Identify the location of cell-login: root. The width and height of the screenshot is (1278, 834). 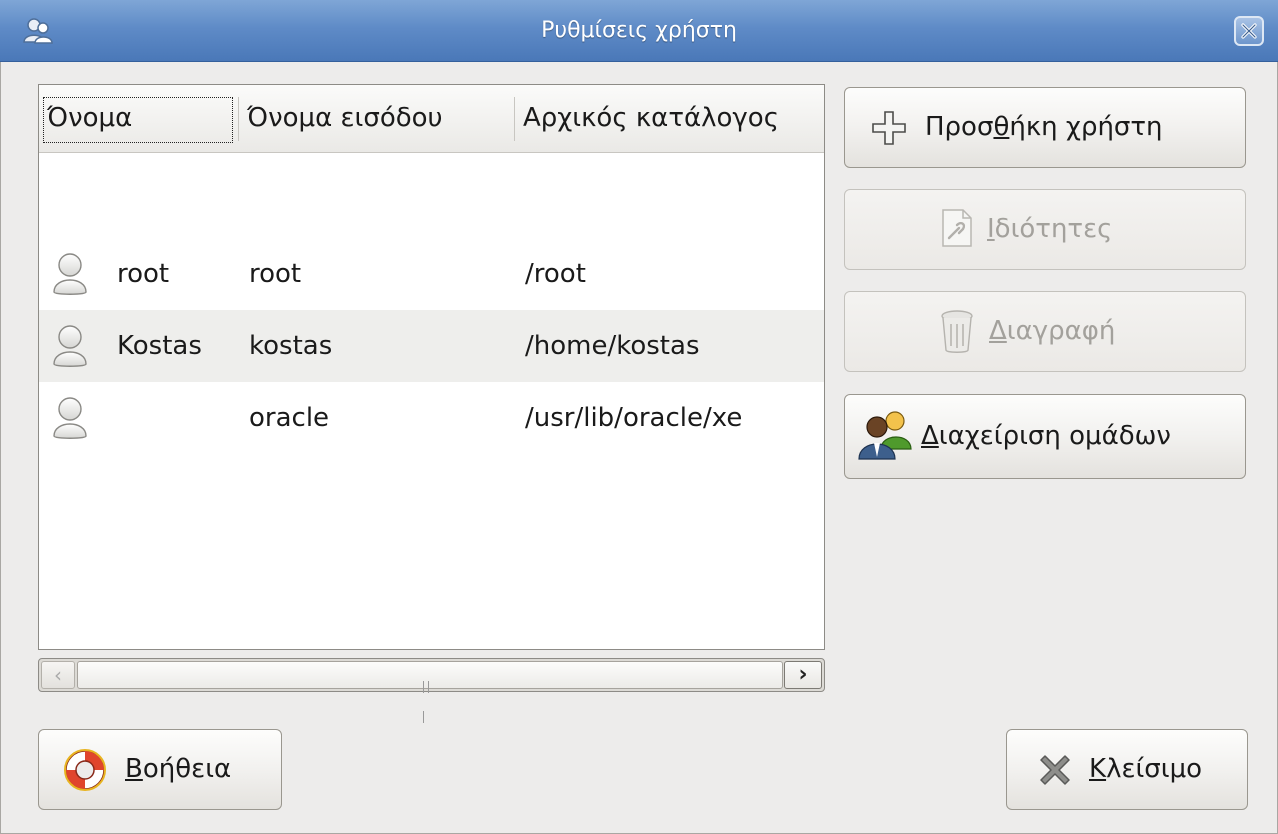
(275, 274).